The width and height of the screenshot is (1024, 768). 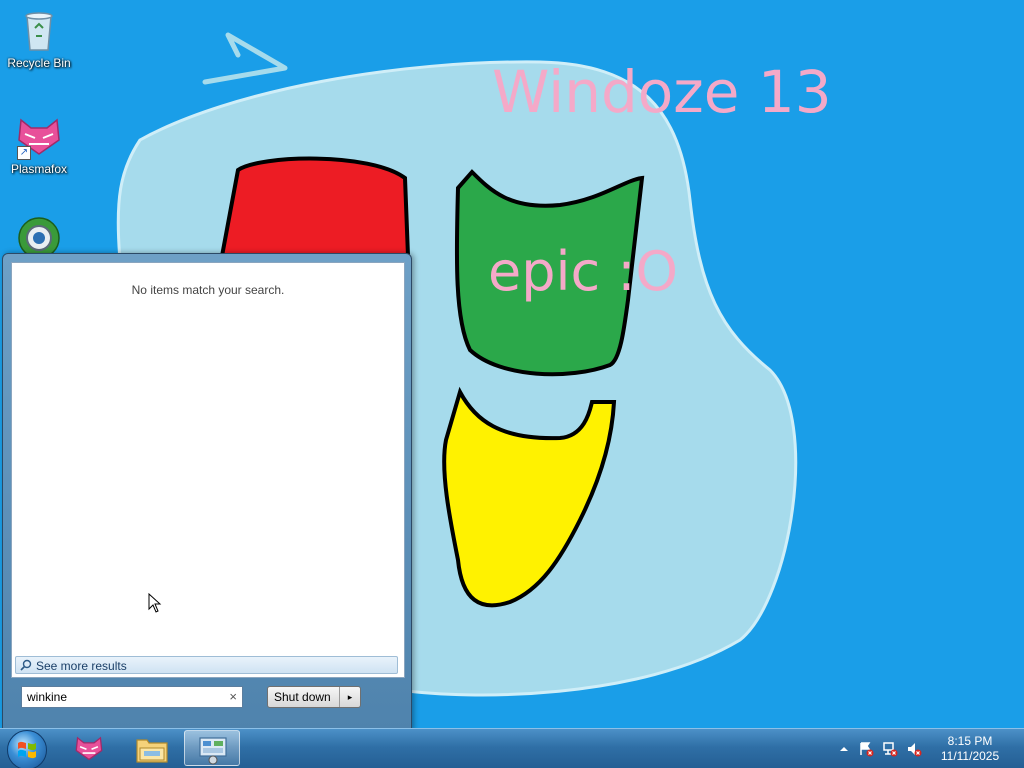 I want to click on clock-date: 11/11/2025, so click(x=970, y=756).